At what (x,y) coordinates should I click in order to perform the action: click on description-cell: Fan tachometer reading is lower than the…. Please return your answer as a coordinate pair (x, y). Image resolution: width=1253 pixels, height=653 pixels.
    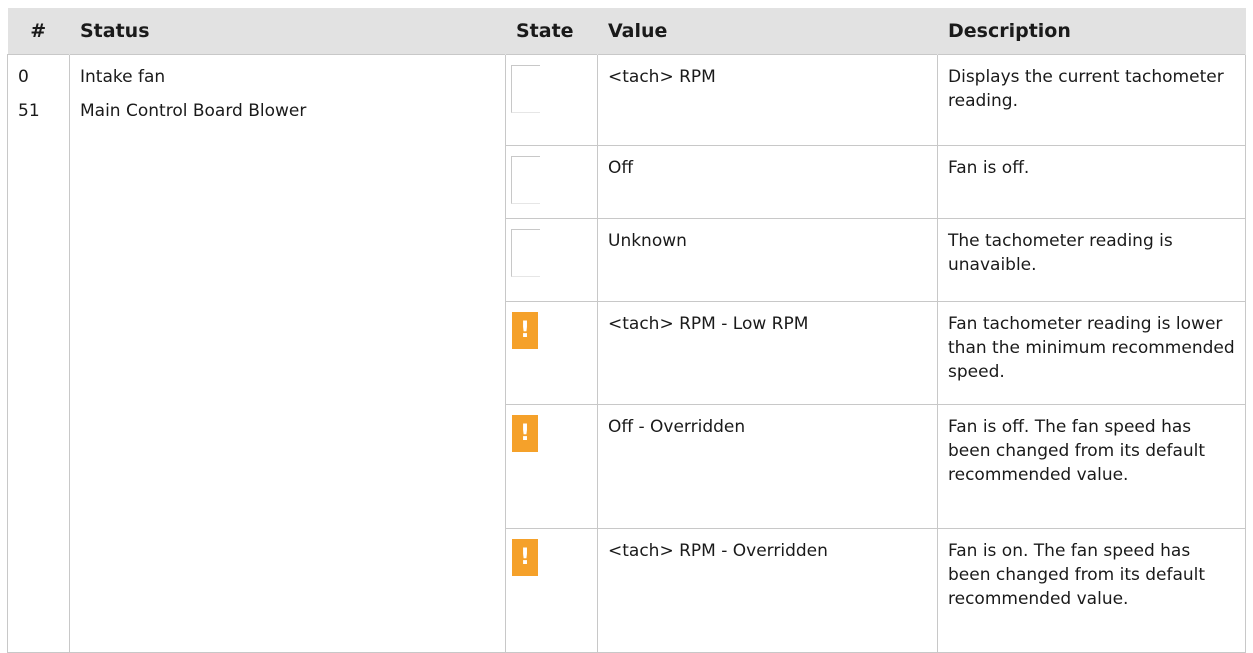
    Looking at the image, I should click on (1091, 353).